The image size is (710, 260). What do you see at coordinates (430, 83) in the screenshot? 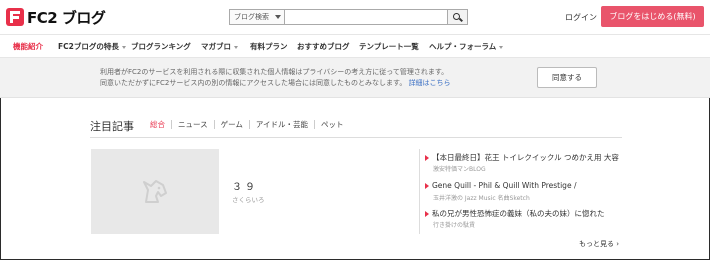
I see `privacy-details-link: 詳細はこちら` at bounding box center [430, 83].